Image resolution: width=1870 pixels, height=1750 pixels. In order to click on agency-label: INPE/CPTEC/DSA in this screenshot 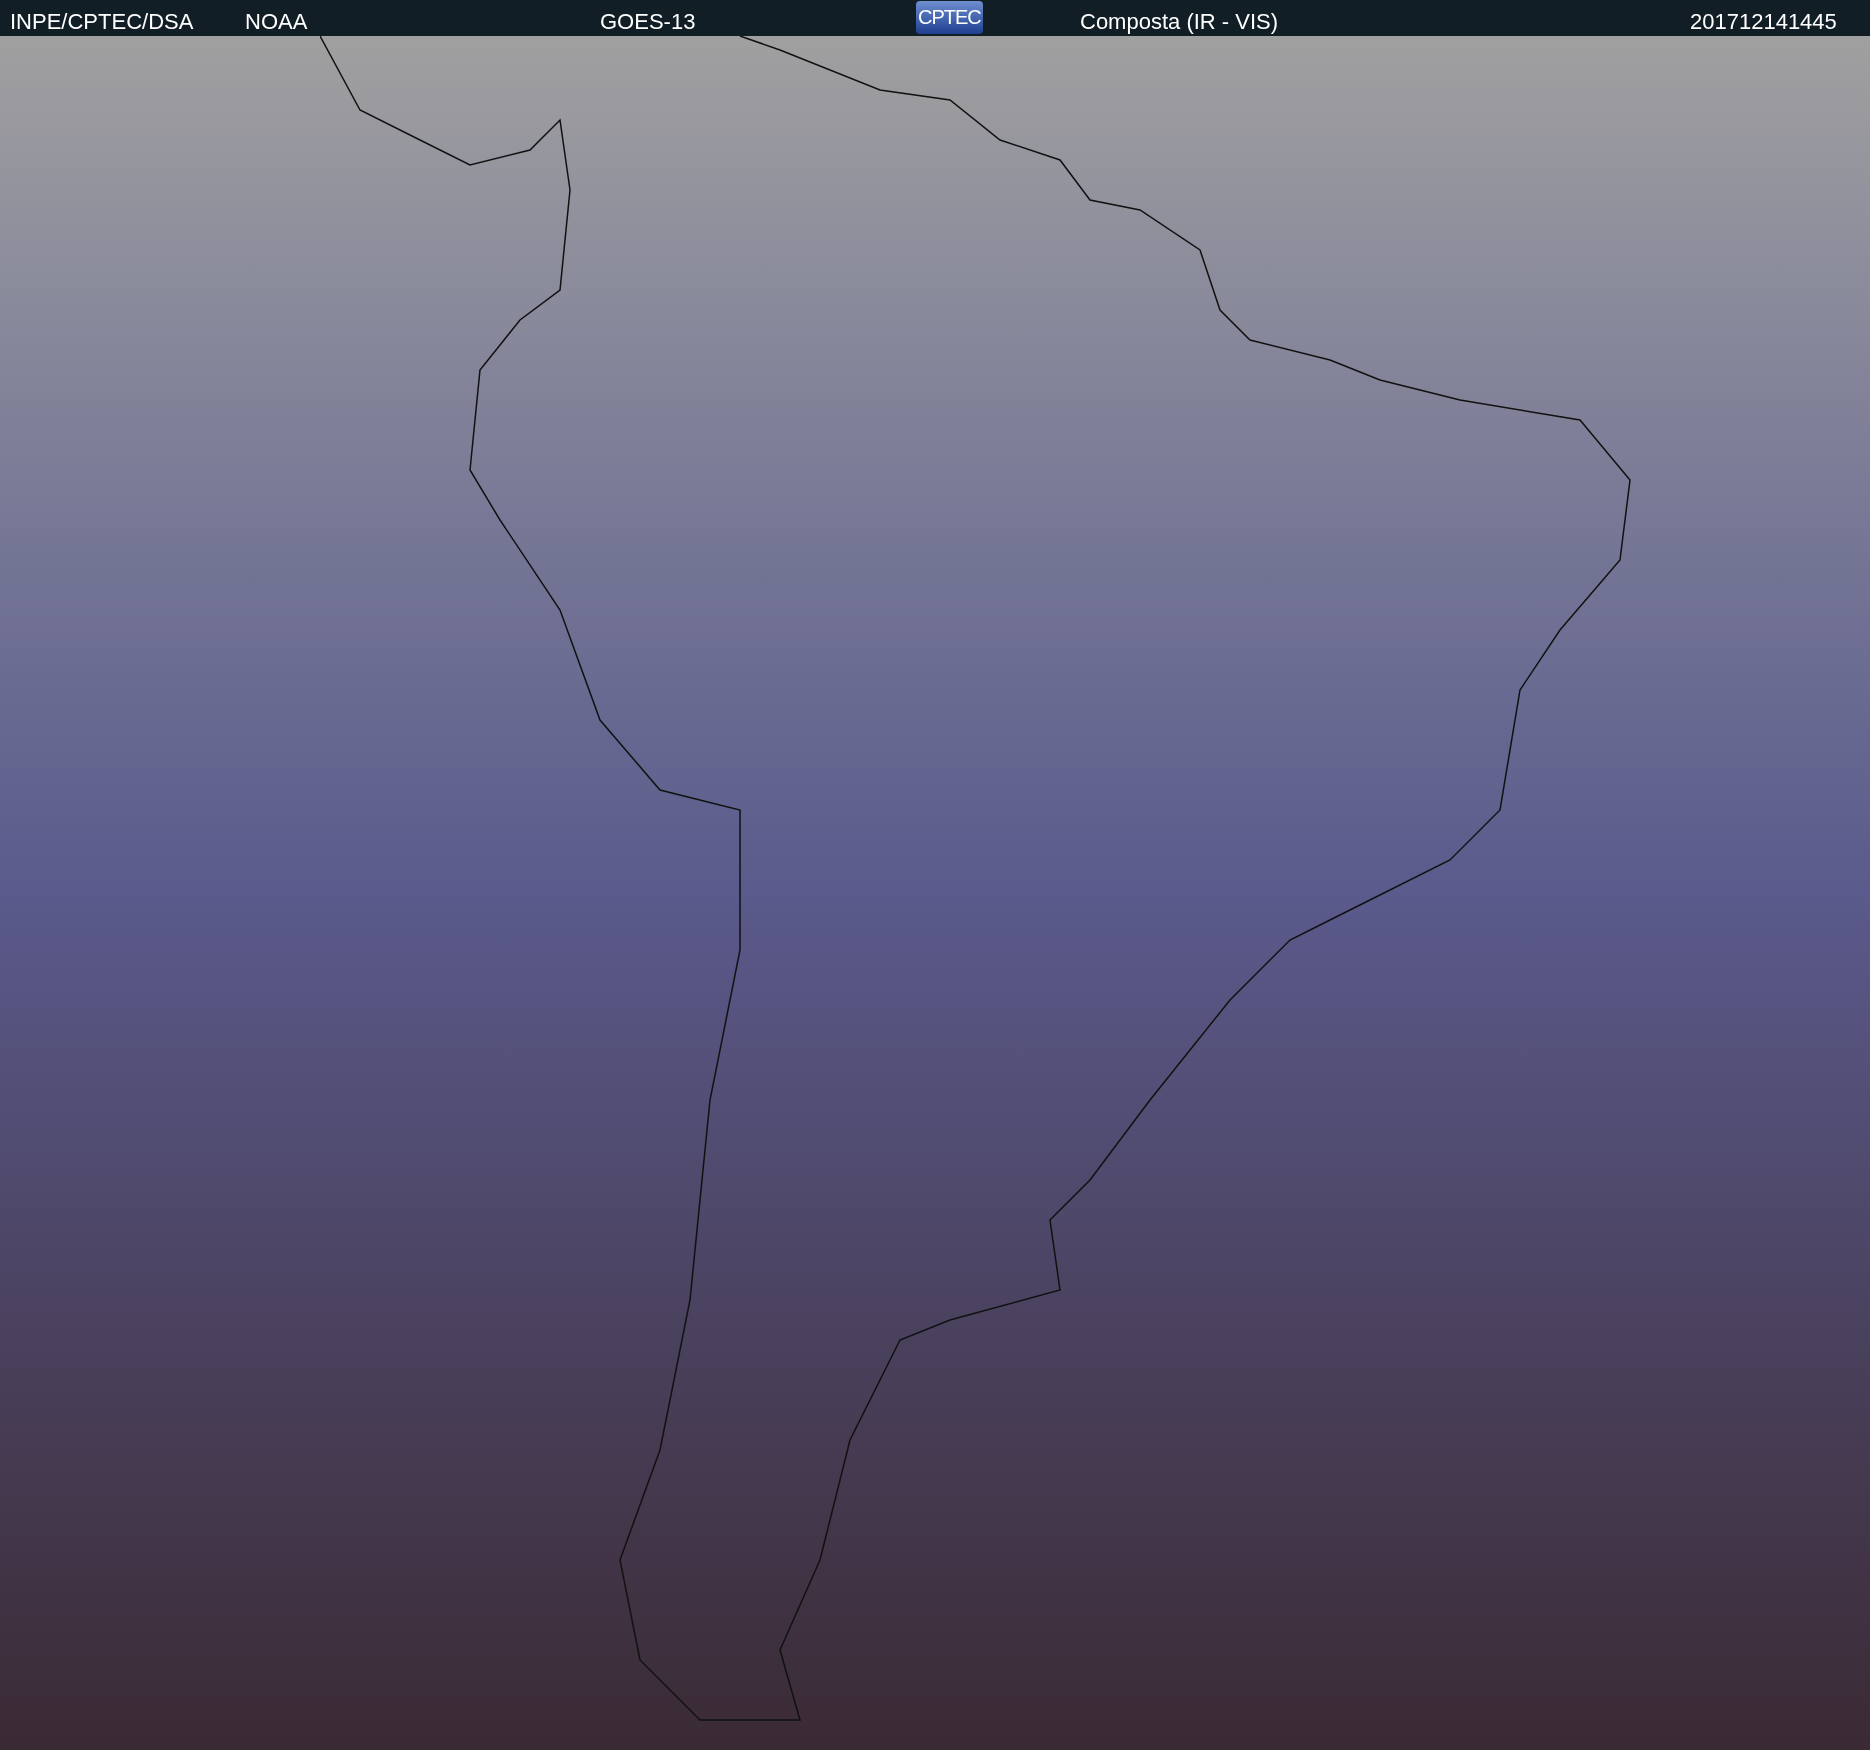, I will do `click(102, 22)`.